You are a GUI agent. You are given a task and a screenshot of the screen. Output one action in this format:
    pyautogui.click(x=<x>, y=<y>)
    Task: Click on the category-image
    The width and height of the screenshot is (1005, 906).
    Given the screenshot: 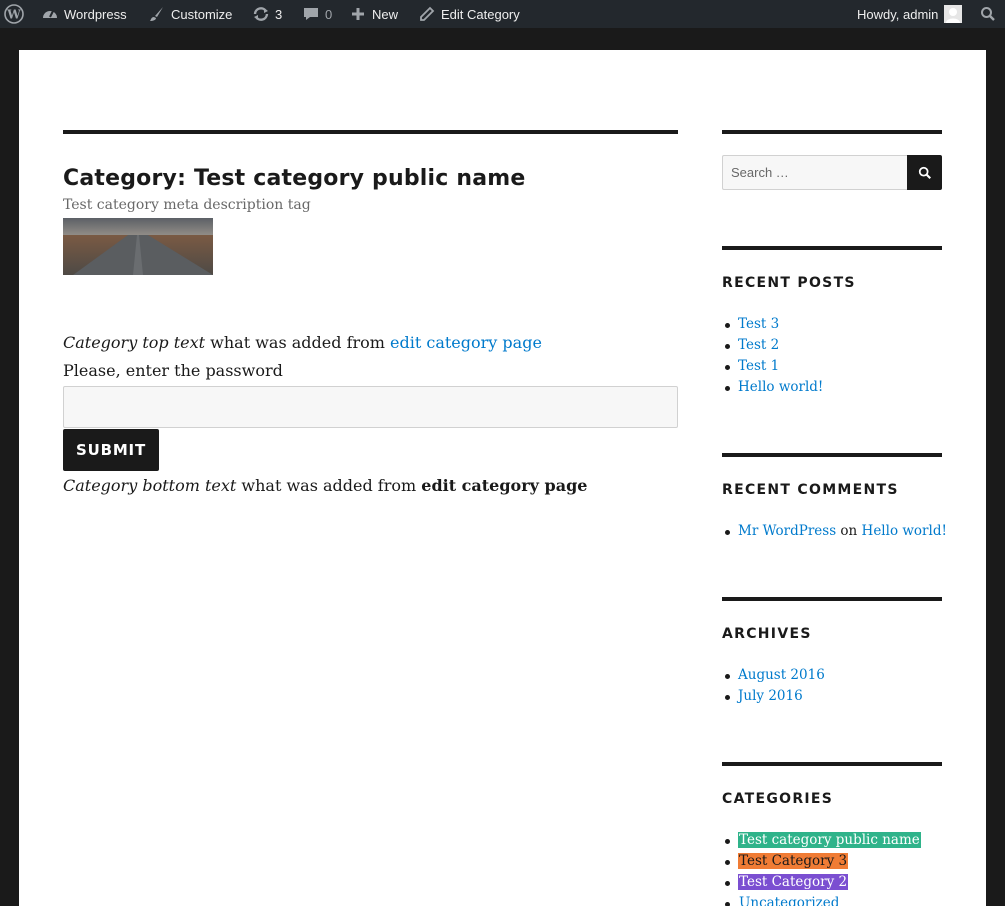 What is the action you would take?
    pyautogui.click(x=138, y=246)
    